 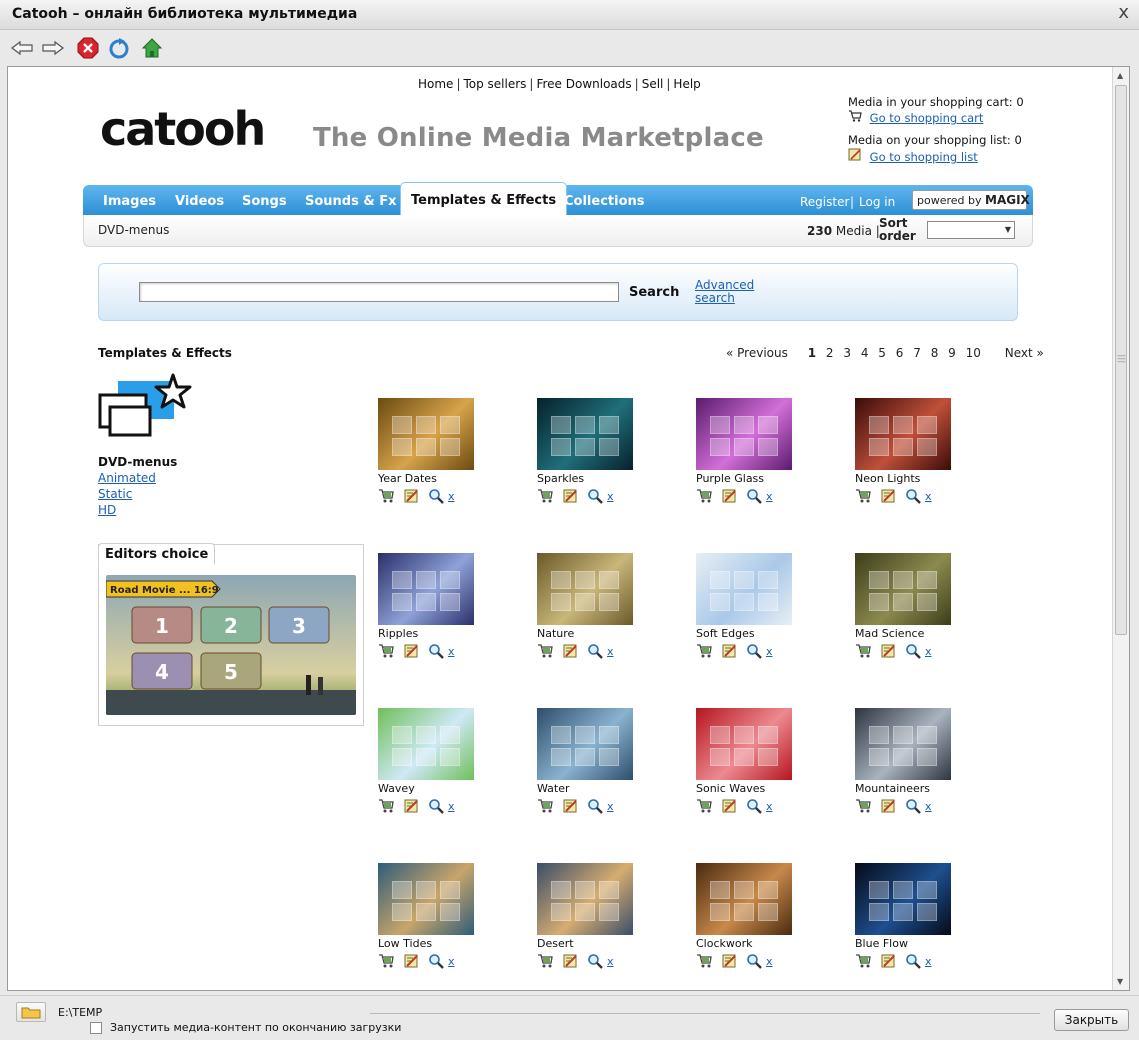 I want to click on media-item-name: Neon Lights, so click(x=887, y=478).